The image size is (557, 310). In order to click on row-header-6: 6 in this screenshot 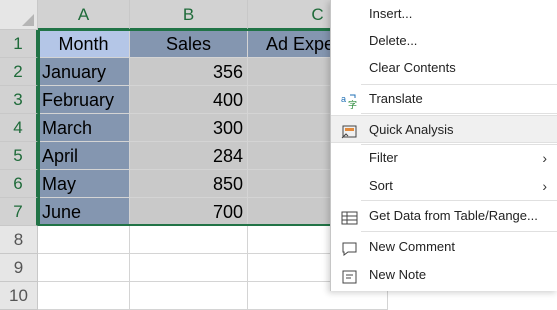, I will do `click(19, 184)`.